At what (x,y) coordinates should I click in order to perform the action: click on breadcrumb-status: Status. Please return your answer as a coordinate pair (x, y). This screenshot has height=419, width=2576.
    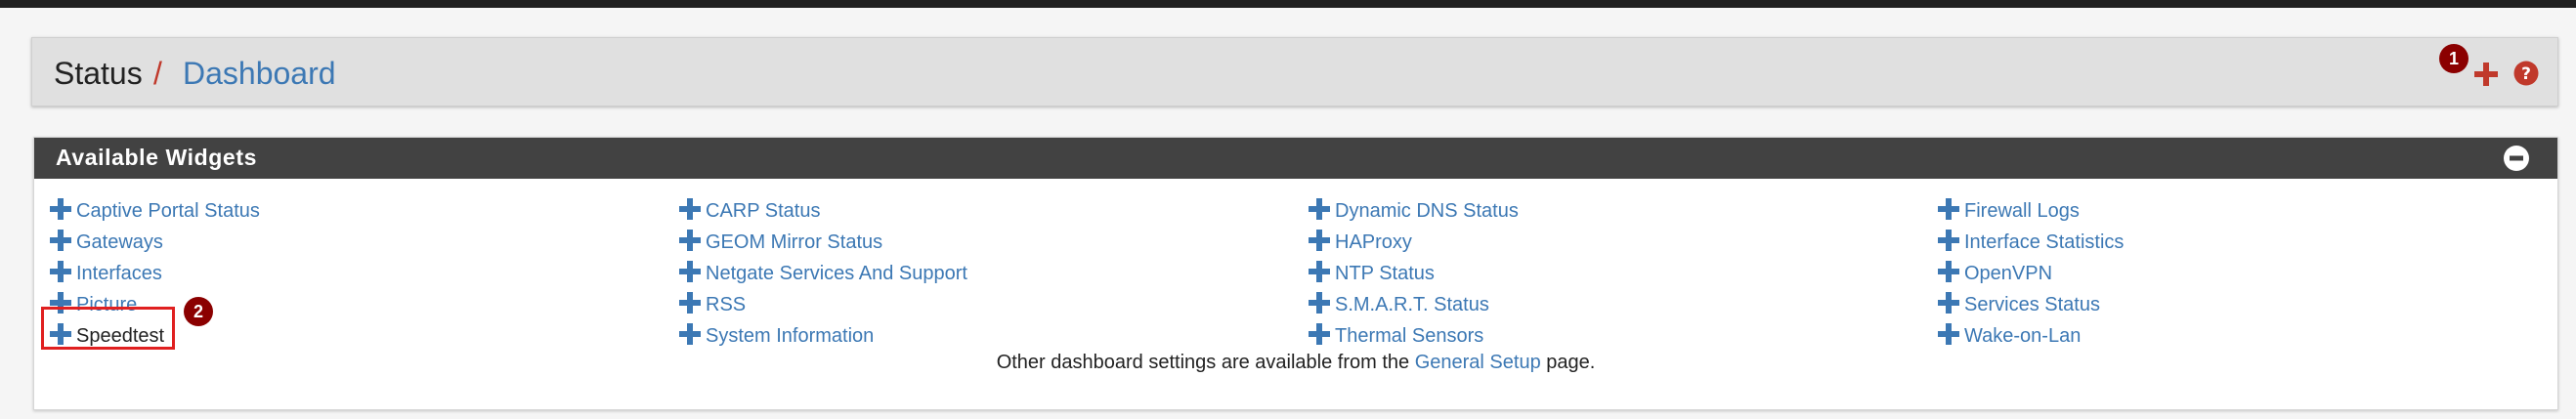
    Looking at the image, I should click on (99, 73).